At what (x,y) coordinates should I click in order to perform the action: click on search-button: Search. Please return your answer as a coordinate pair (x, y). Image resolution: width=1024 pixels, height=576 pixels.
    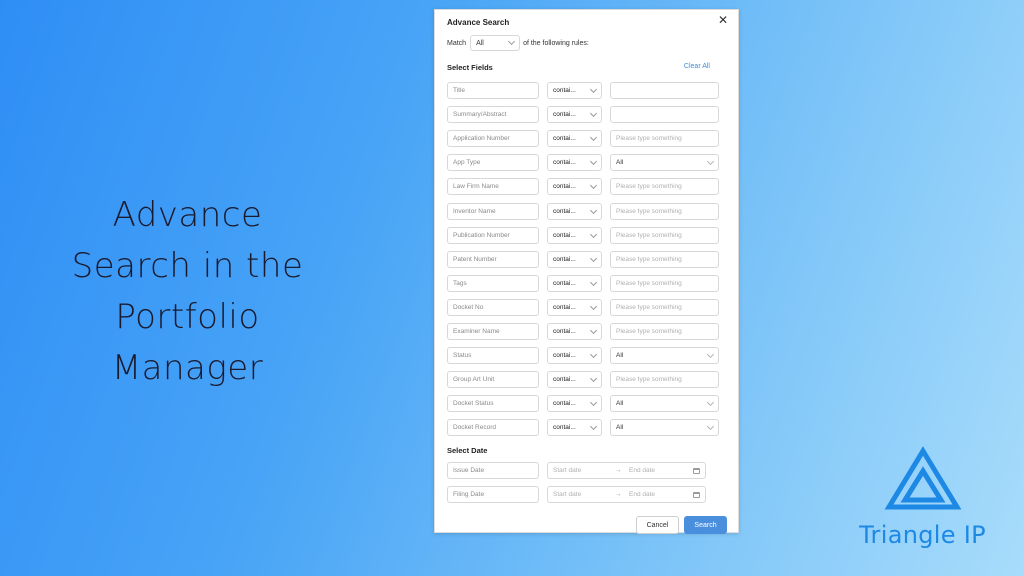
    Looking at the image, I should click on (705, 525).